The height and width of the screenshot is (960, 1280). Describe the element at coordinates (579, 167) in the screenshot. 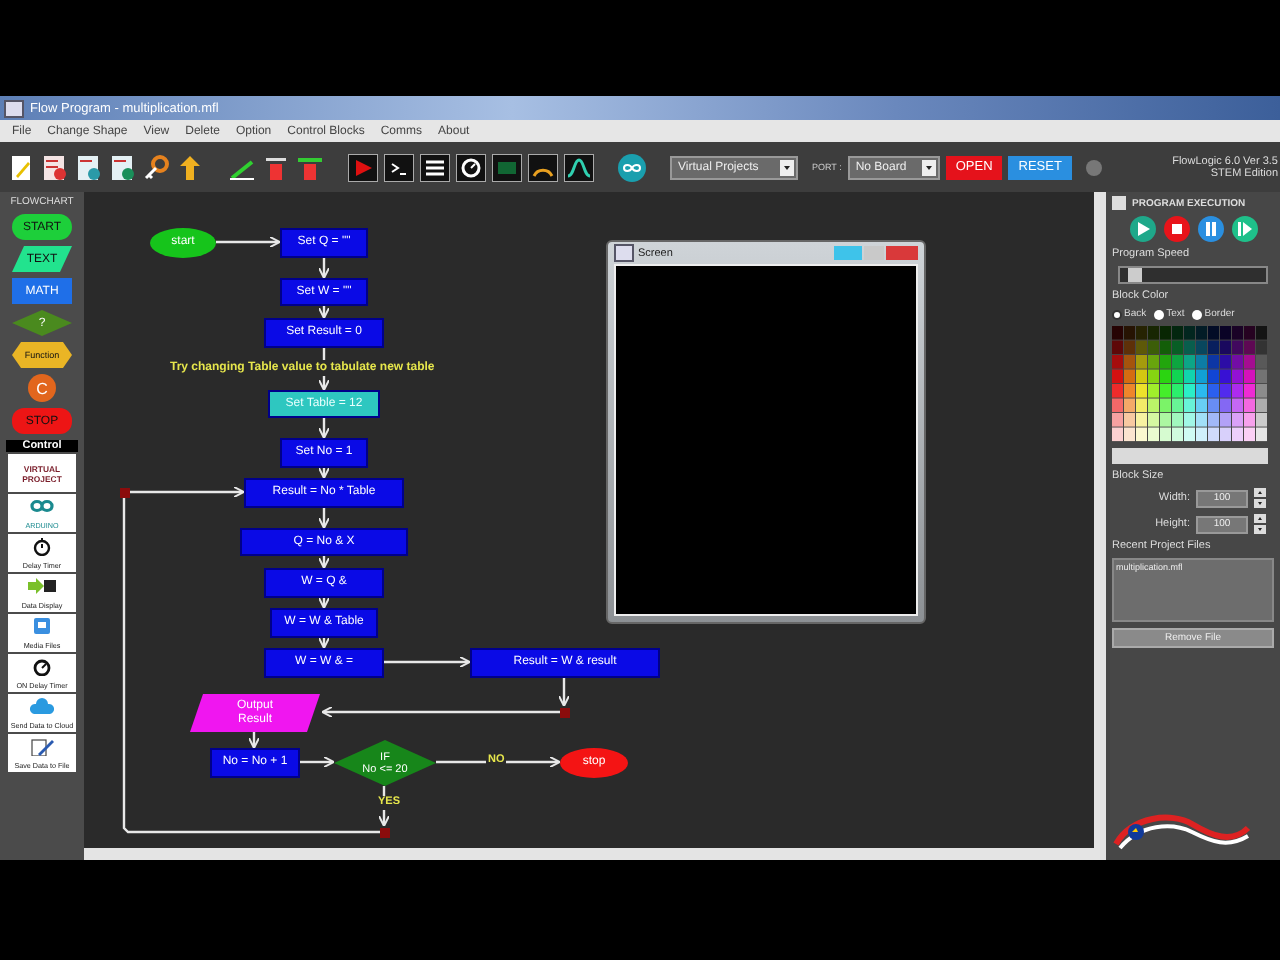

I see `wave-icon` at that location.